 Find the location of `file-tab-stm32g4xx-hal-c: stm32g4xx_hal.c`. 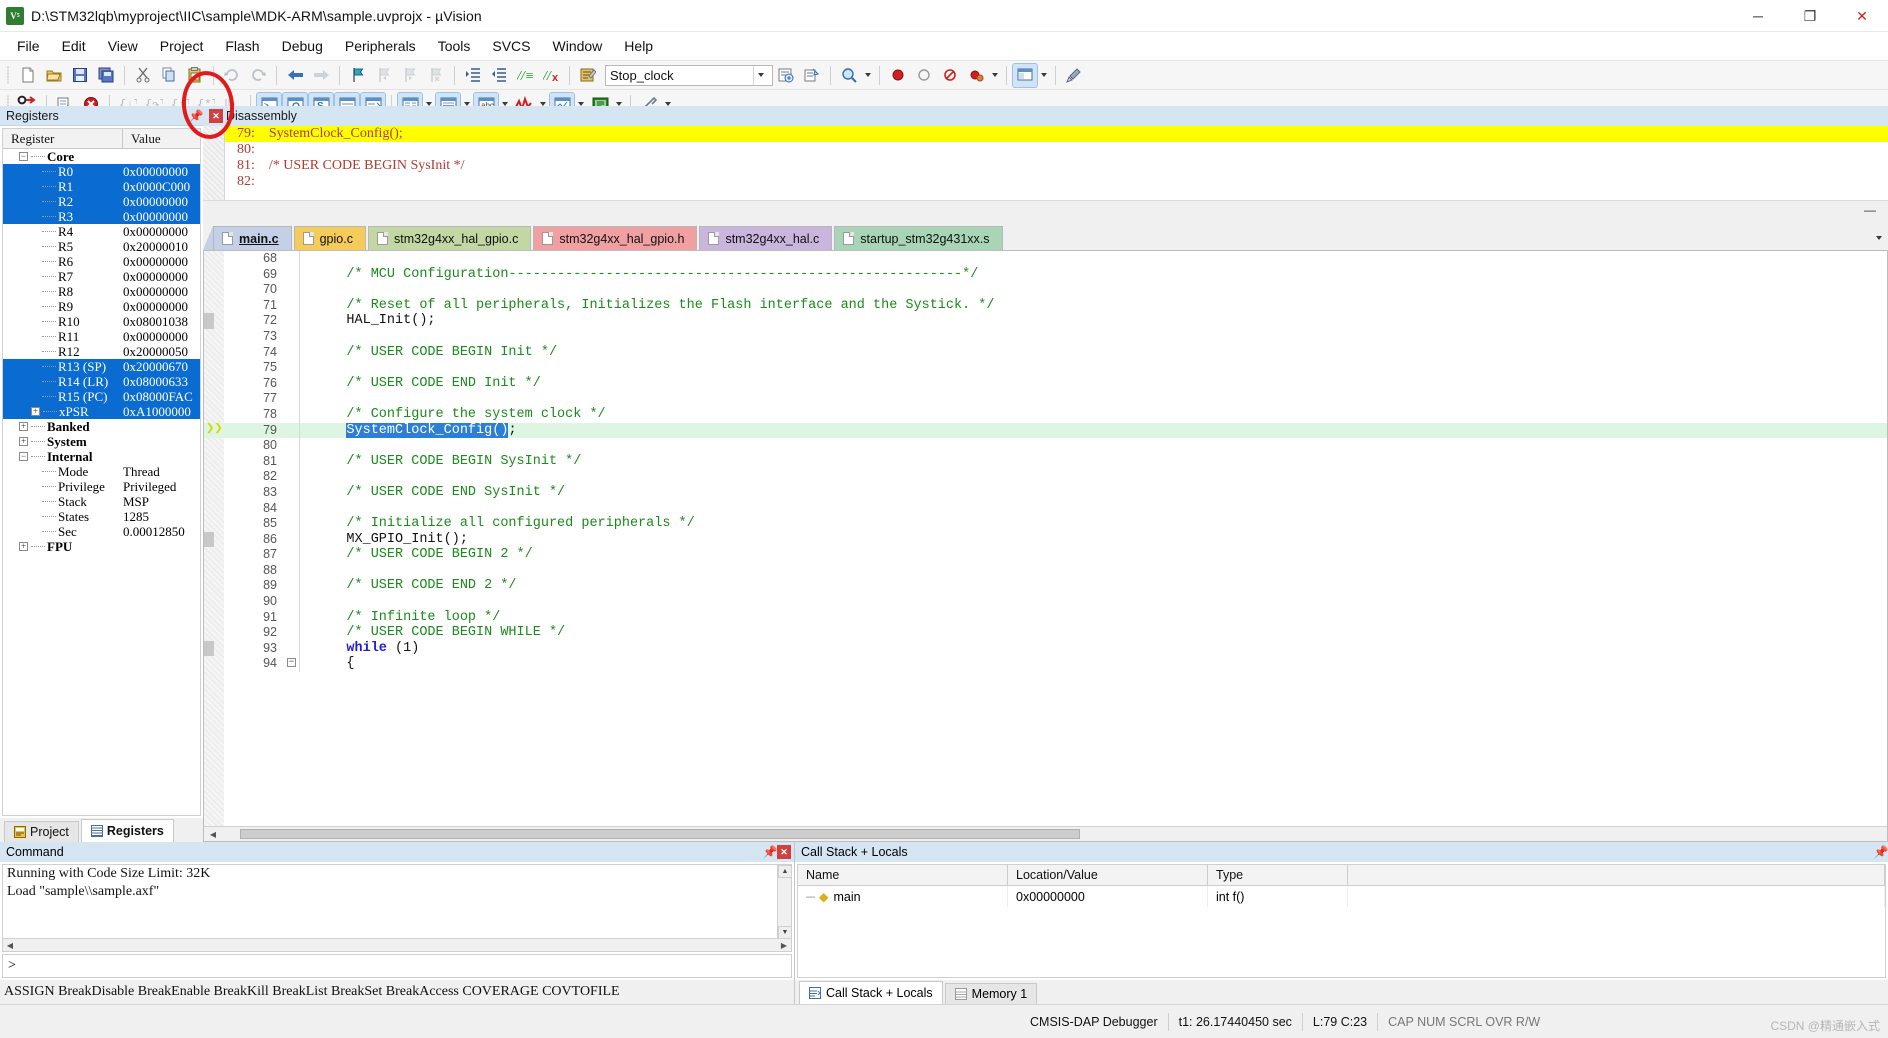

file-tab-stm32g4xx-hal-c: stm32g4xx_hal.c is located at coordinates (766, 238).